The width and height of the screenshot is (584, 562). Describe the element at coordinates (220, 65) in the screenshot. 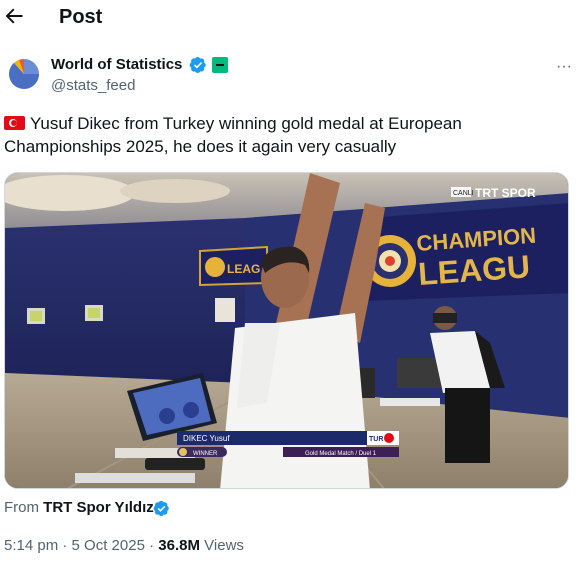

I see `affiliate-badge-icon` at that location.